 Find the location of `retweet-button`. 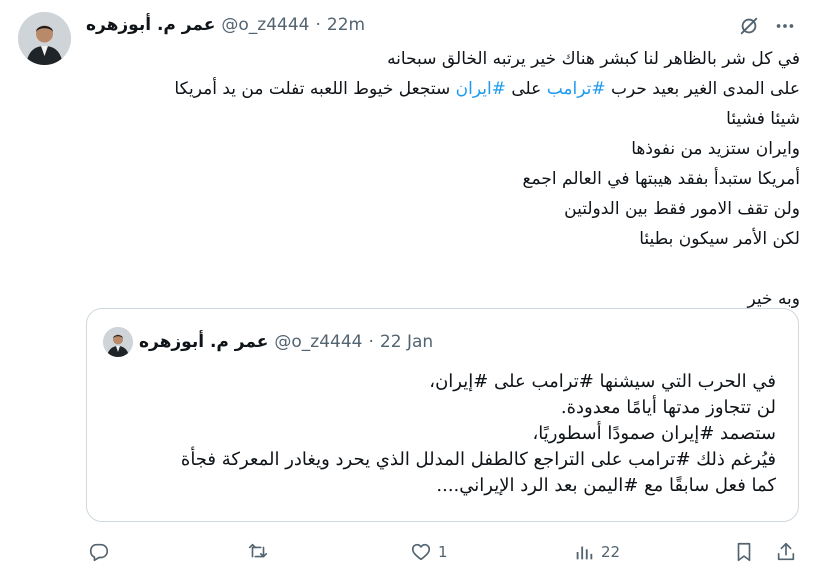

retweet-button is located at coordinates (258, 552).